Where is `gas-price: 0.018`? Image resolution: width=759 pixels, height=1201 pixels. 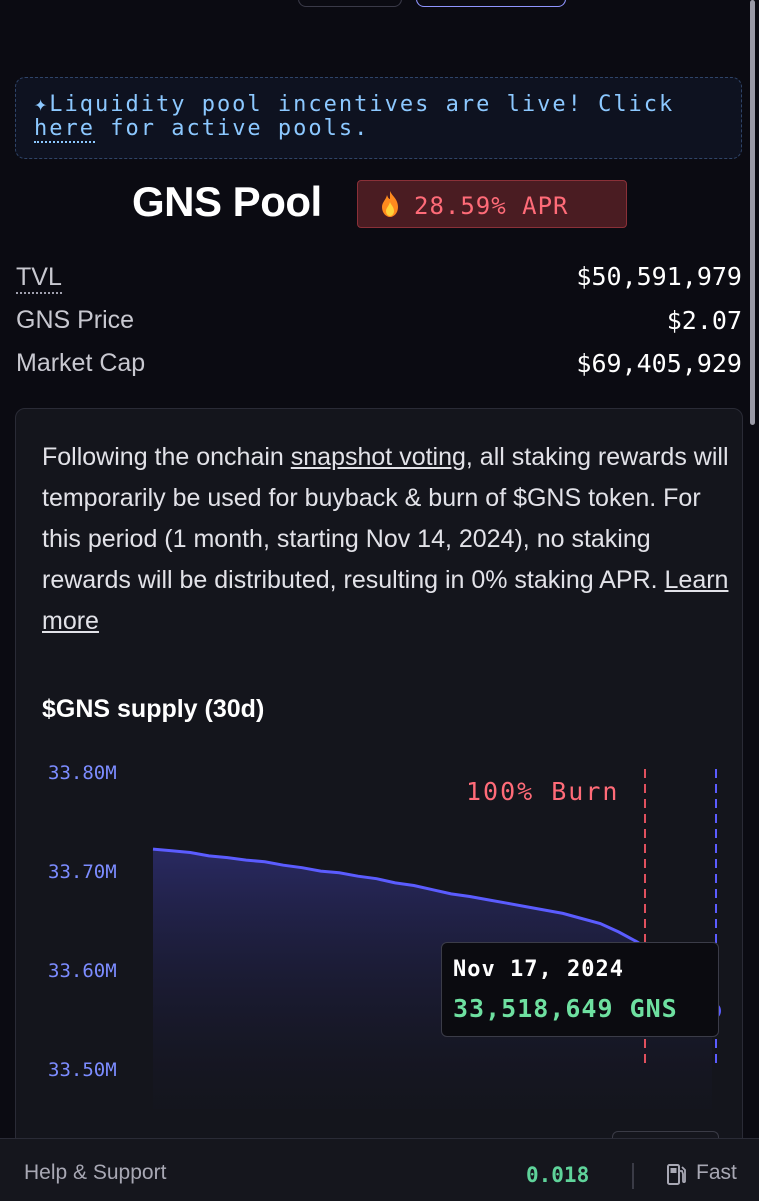
gas-price: 0.018 is located at coordinates (558, 1175).